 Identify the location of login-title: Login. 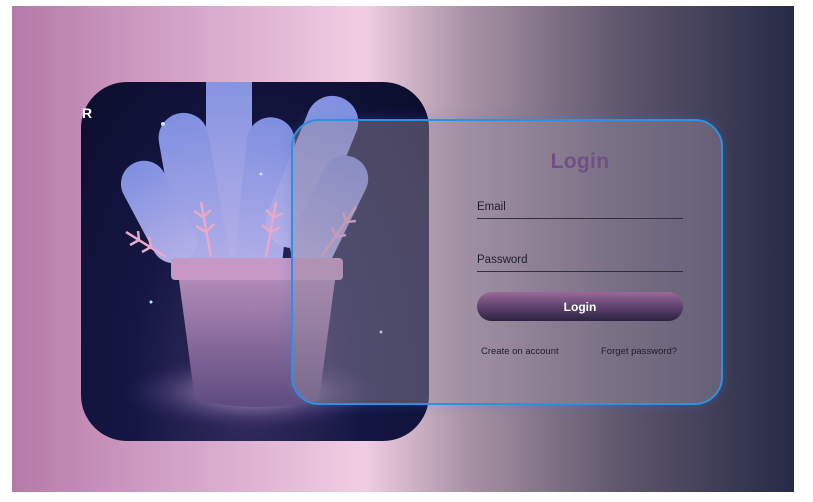
(580, 161).